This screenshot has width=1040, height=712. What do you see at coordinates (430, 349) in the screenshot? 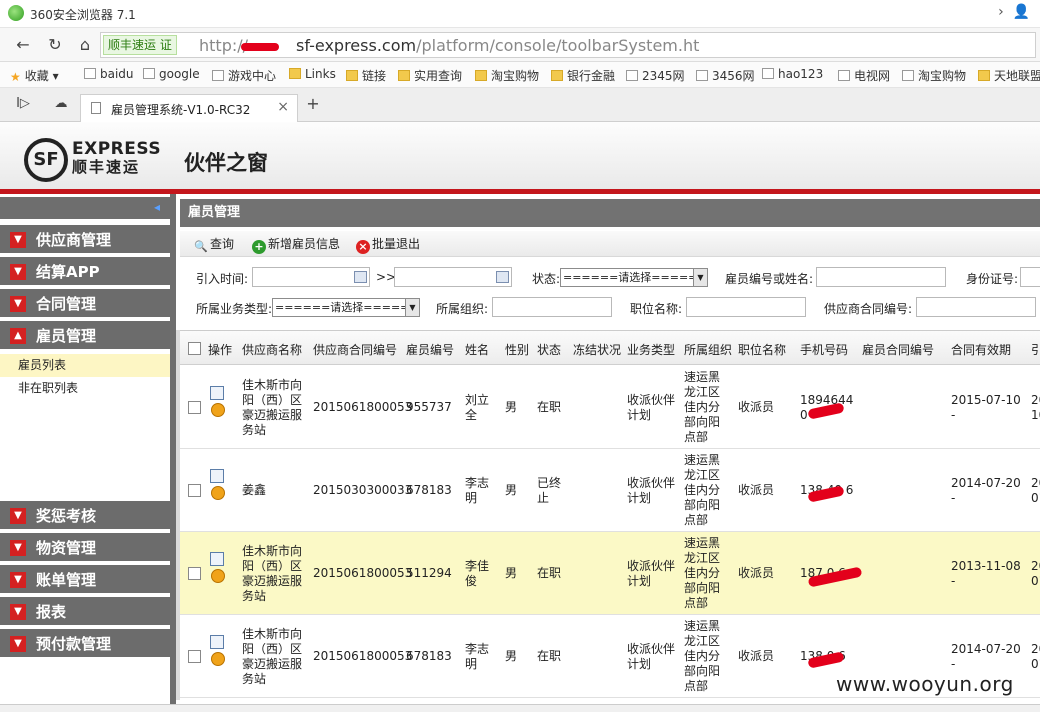
I see `column-header: 雇员编号` at bounding box center [430, 349].